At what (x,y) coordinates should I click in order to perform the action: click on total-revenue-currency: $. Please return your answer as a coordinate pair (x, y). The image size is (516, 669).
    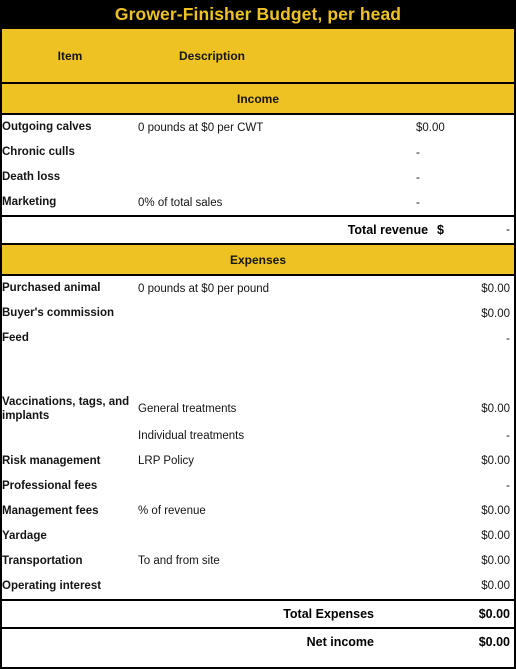
    Looking at the image, I should click on (440, 230).